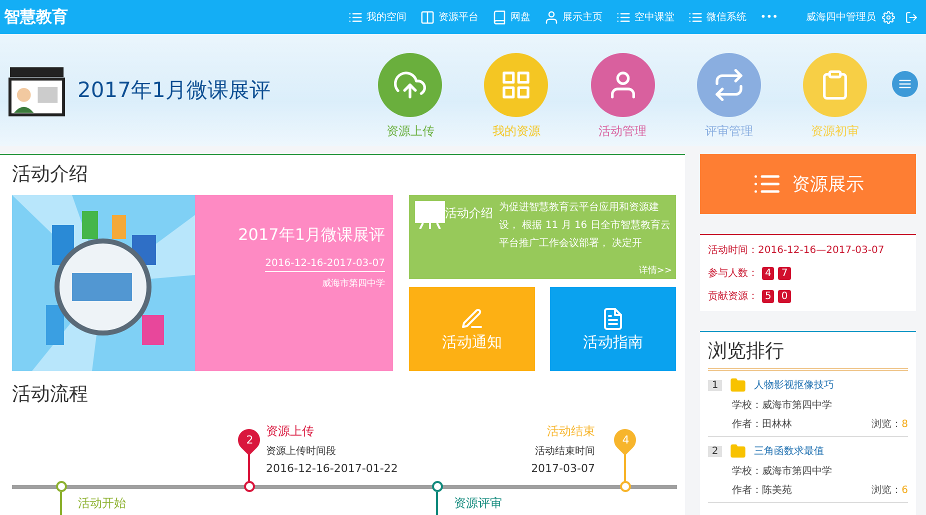 The width and height of the screenshot is (926, 515). I want to click on step-date: 2016-12-16-2017-01-22, so click(332, 468).